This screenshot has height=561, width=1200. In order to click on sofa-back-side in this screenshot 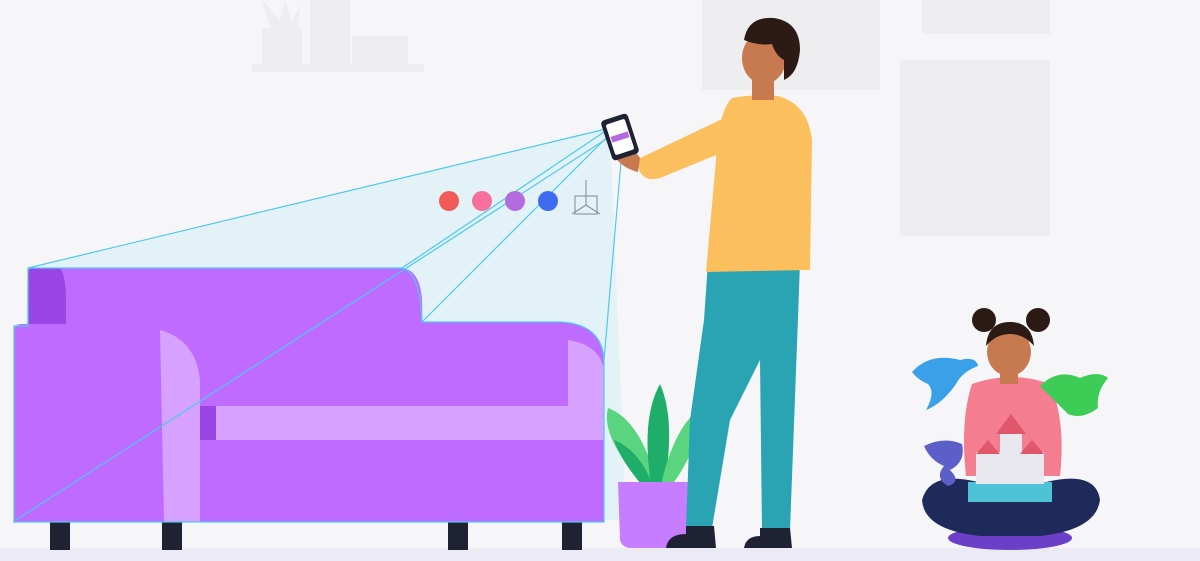, I will do `click(47, 299)`.